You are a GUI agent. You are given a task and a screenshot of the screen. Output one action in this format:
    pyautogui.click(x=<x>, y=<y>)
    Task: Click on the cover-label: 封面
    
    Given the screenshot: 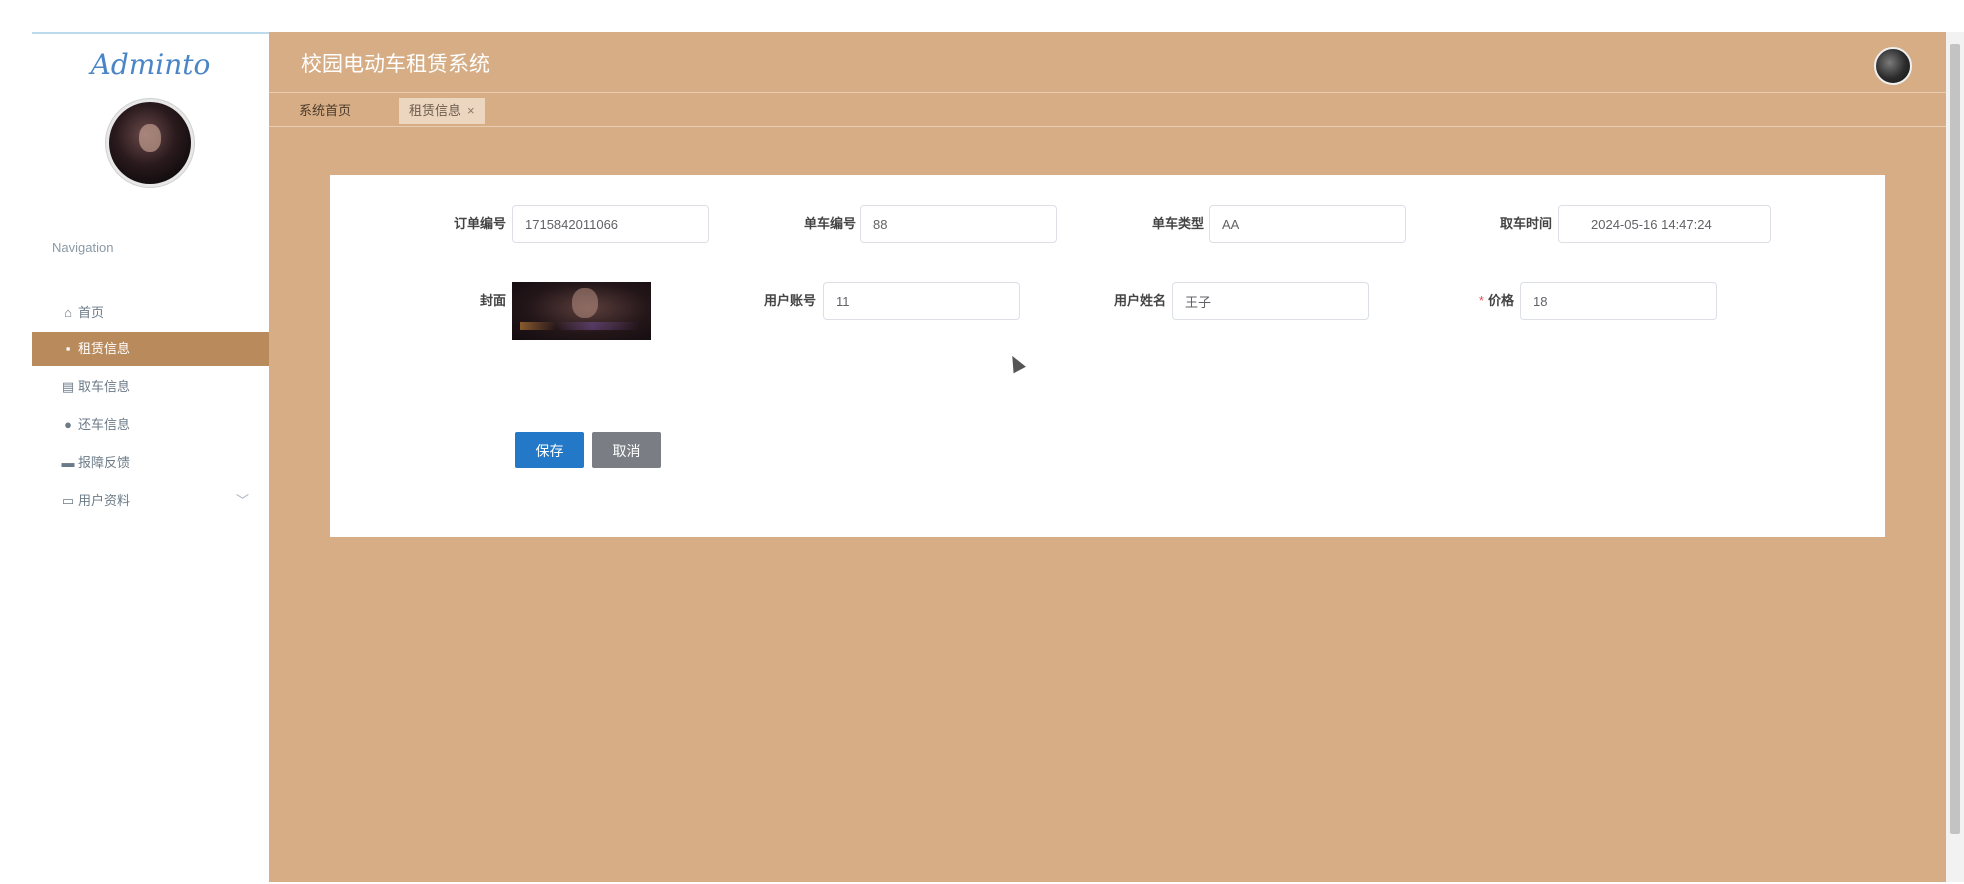 What is the action you would take?
    pyautogui.click(x=492, y=300)
    